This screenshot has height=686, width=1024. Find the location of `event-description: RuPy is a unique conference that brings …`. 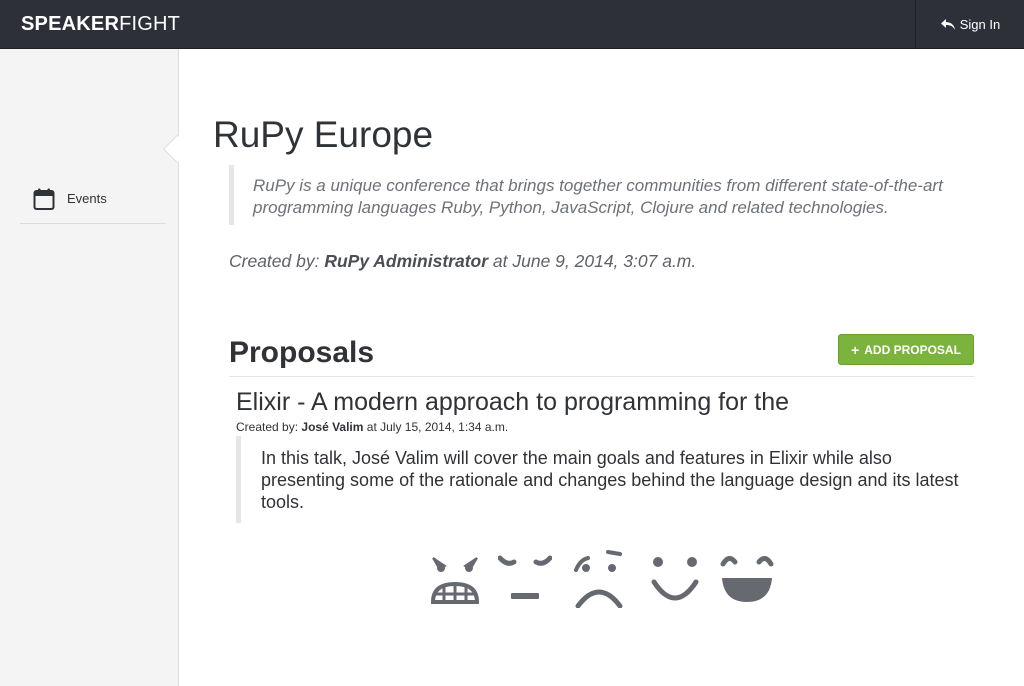

event-description: RuPy is a unique conference that brings … is located at coordinates (599, 195).